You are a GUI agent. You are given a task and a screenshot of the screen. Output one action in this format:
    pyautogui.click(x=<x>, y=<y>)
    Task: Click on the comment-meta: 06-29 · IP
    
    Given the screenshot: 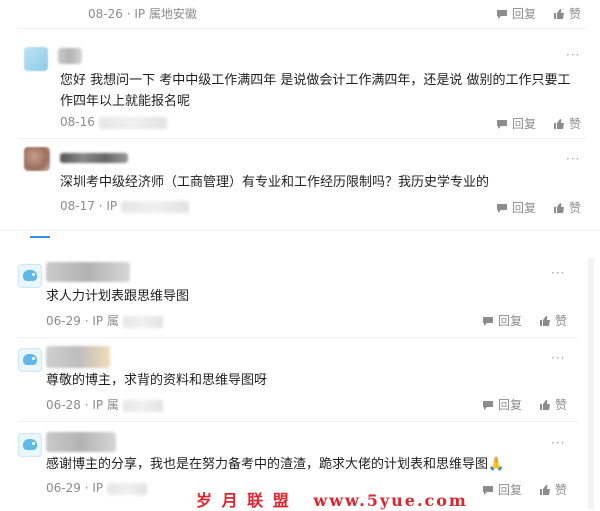 What is the action you would take?
    pyautogui.click(x=96, y=488)
    